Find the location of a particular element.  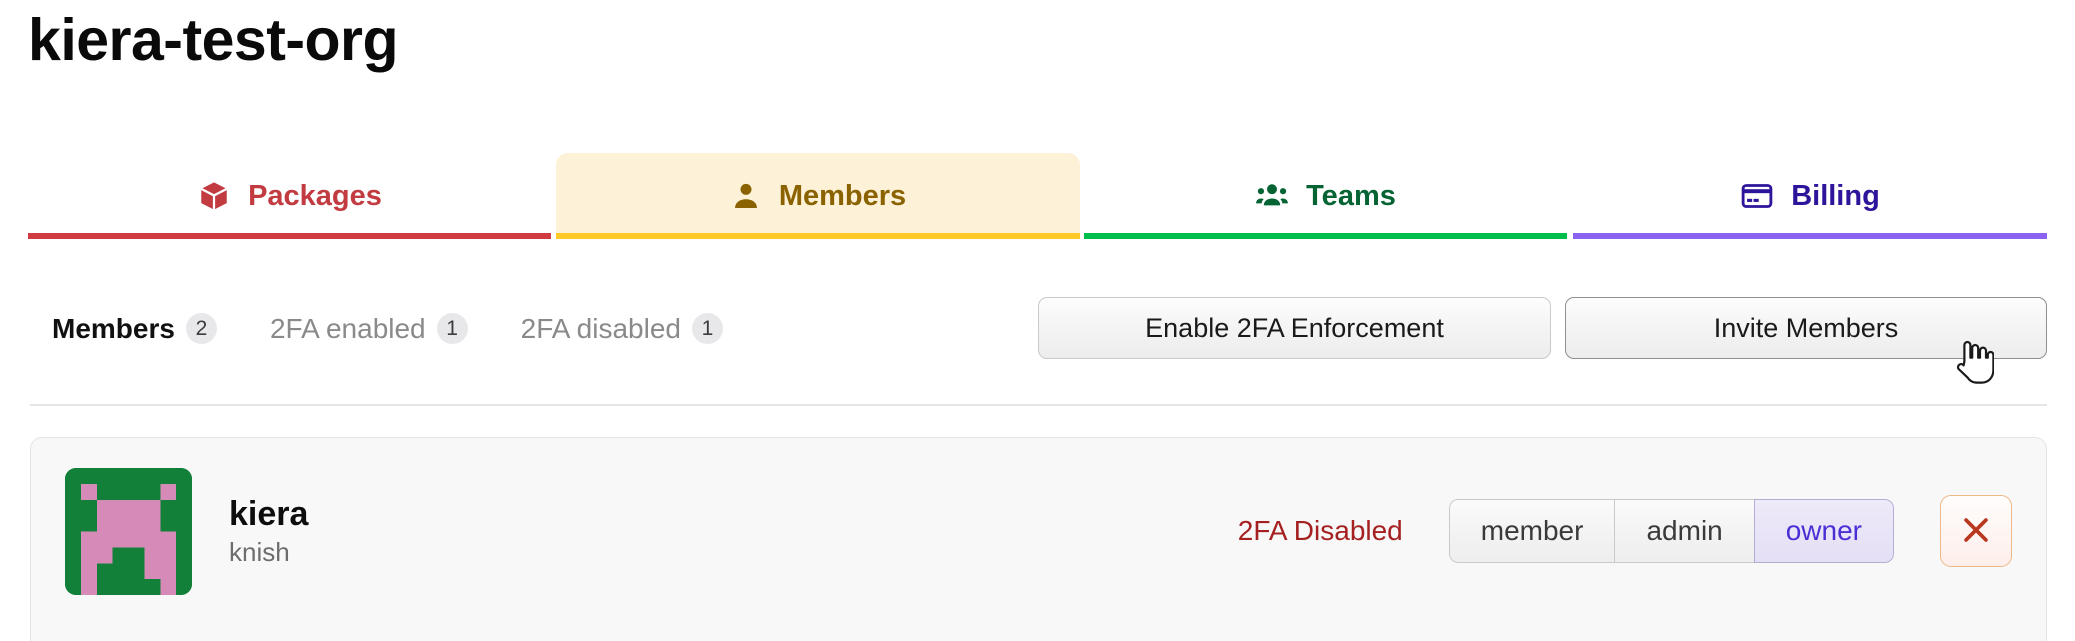

avatar is located at coordinates (128, 531).